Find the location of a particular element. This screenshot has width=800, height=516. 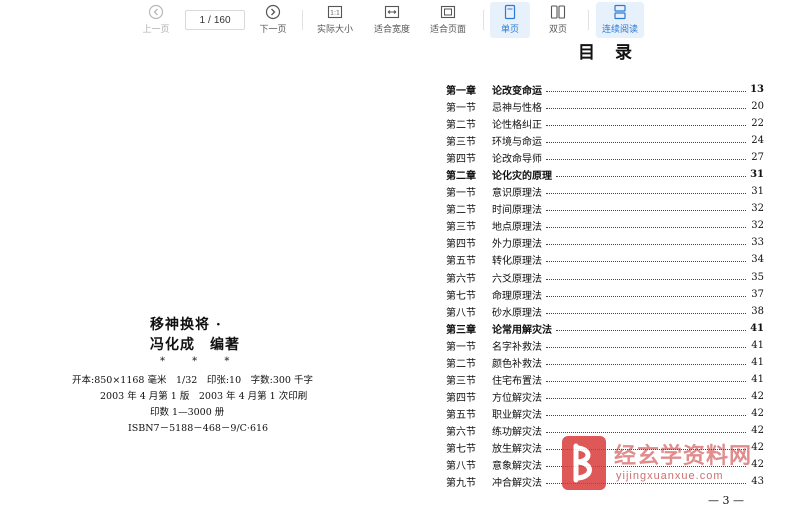

toc-section-number: 第七节 is located at coordinates (461, 449).